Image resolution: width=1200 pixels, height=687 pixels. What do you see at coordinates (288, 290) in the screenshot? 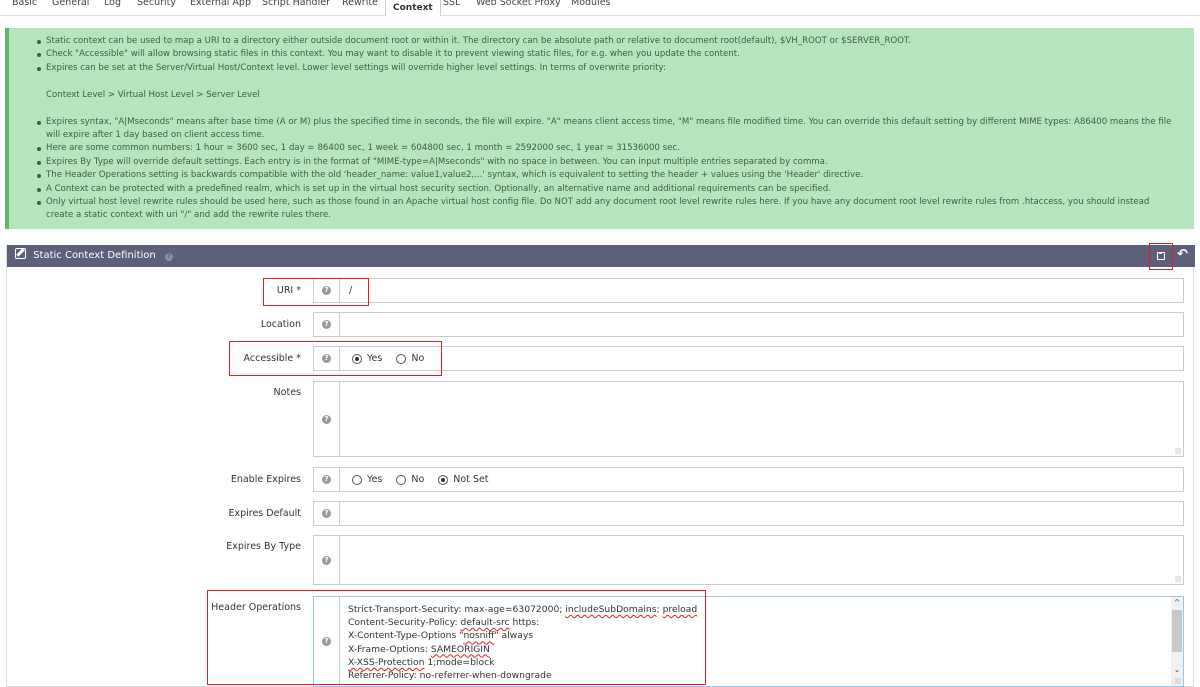
I see `uri-label: URI *` at bounding box center [288, 290].